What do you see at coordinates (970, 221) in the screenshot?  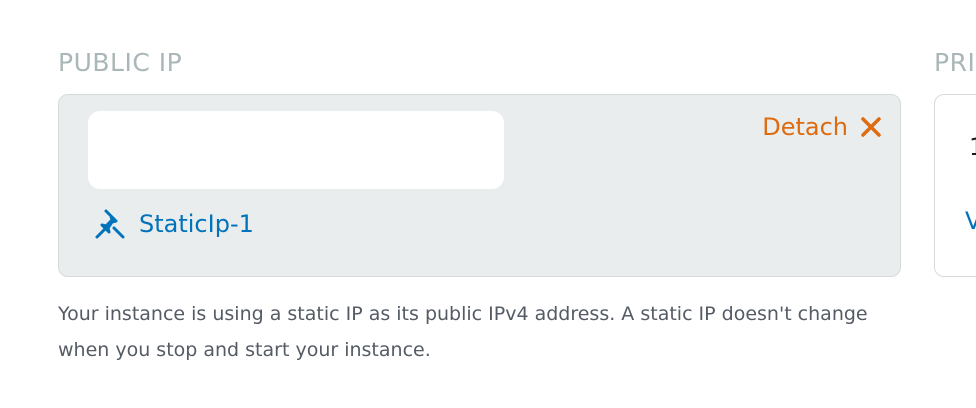 I see `private-ip-link: V` at bounding box center [970, 221].